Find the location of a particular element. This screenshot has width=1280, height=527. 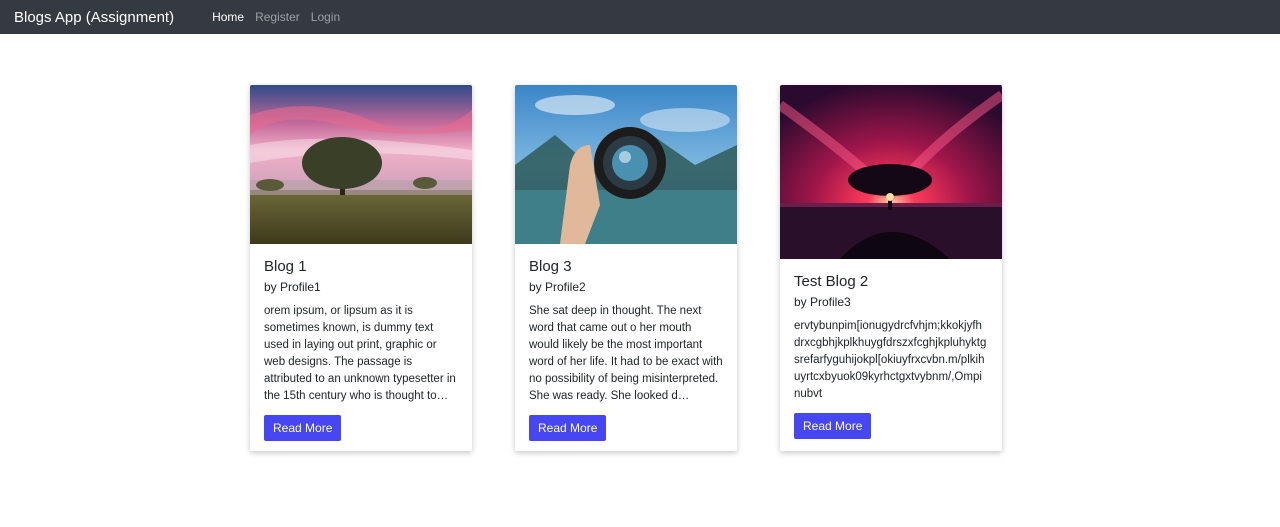

blog-card-author: by Profile1 is located at coordinates (292, 287).